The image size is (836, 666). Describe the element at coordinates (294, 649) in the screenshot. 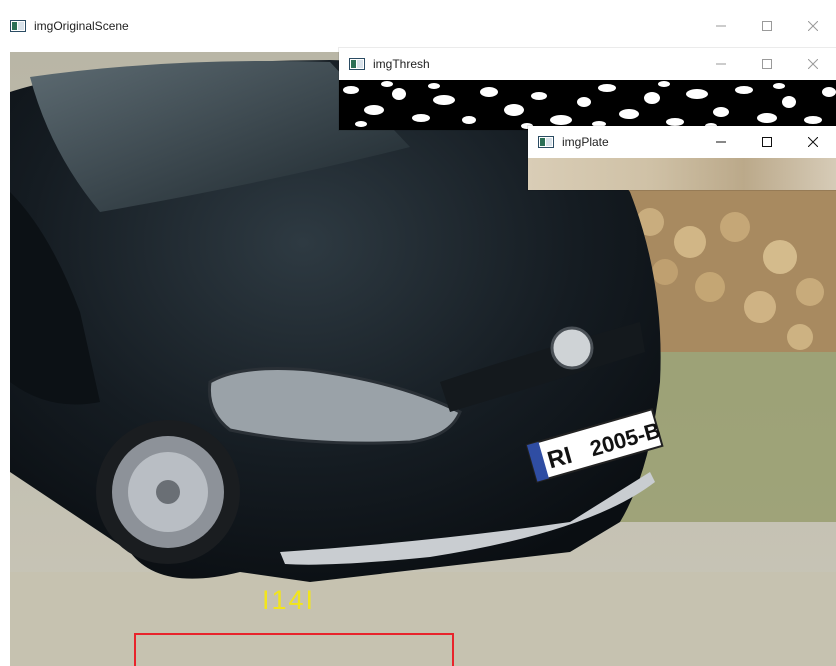

I see `detected-plate-box` at that location.